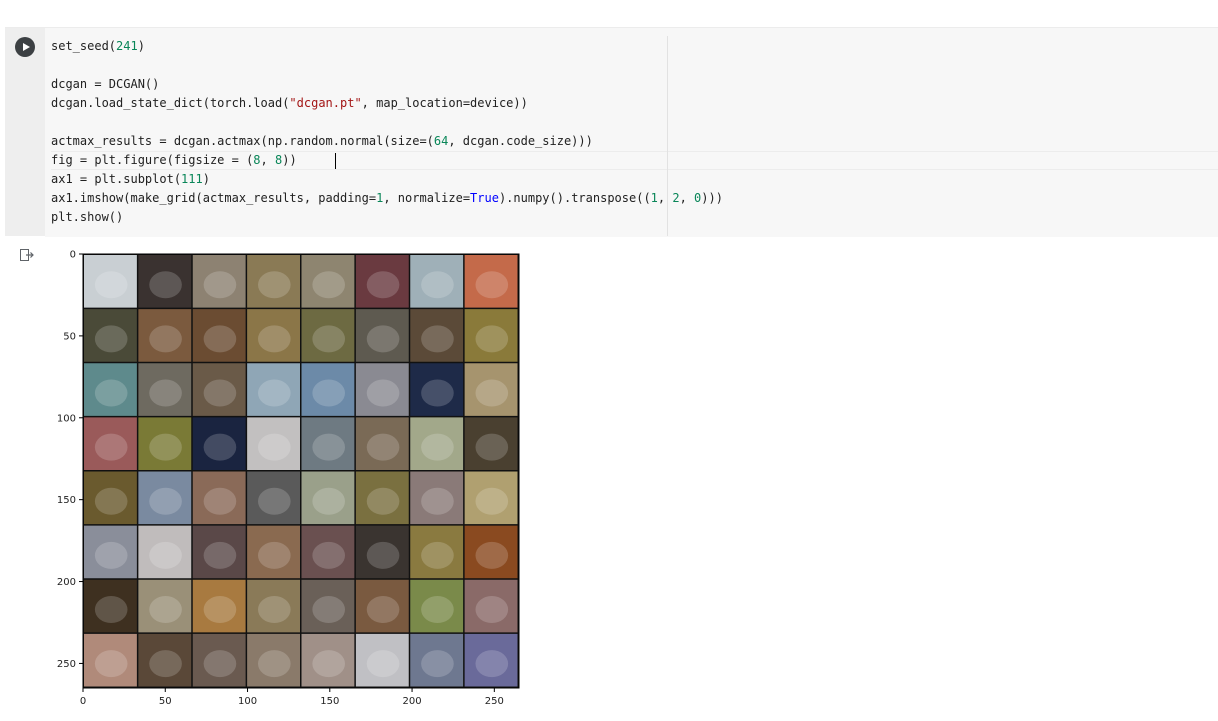  I want to click on y-tick-label: 250, so click(66, 664).